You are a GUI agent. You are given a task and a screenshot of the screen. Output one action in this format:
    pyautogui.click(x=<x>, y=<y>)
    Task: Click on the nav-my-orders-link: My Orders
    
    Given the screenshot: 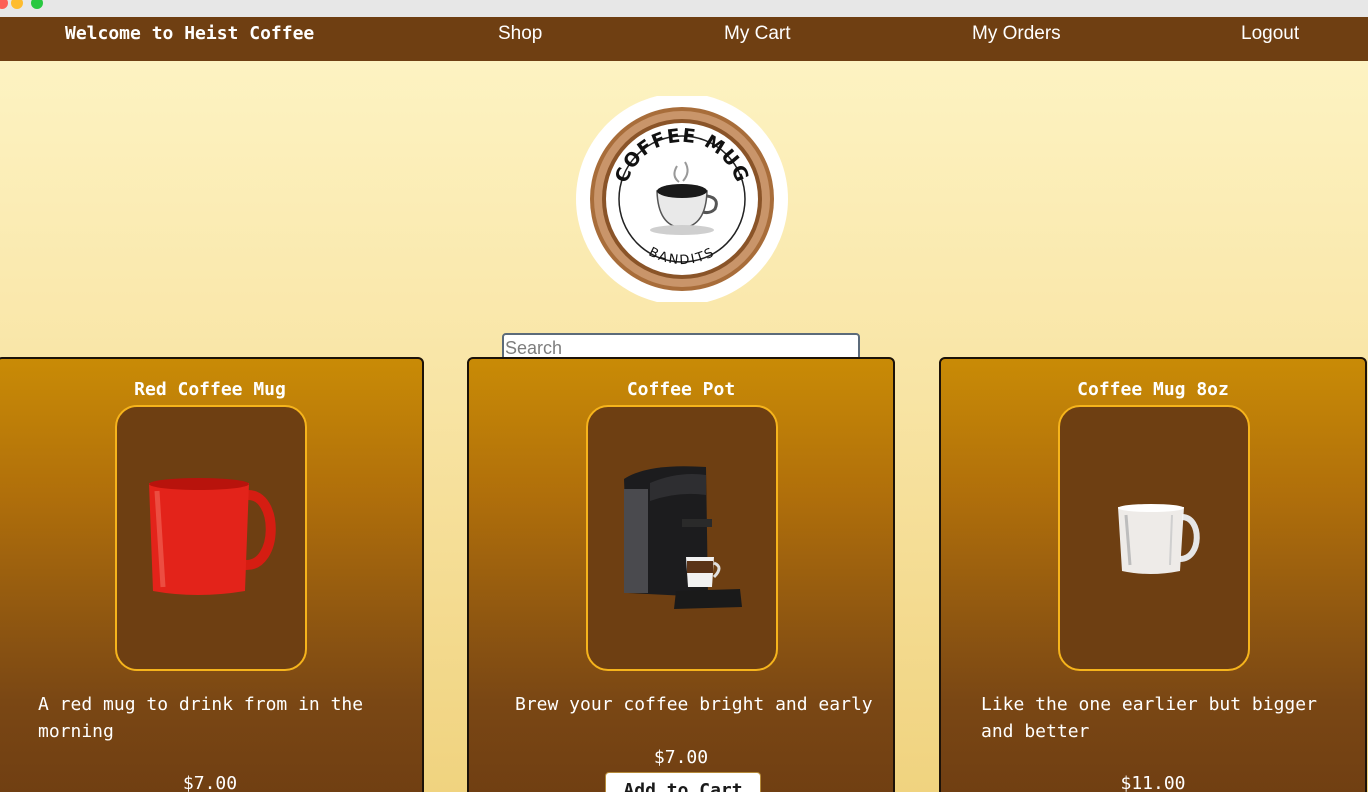 What is the action you would take?
    pyautogui.click(x=1016, y=34)
    